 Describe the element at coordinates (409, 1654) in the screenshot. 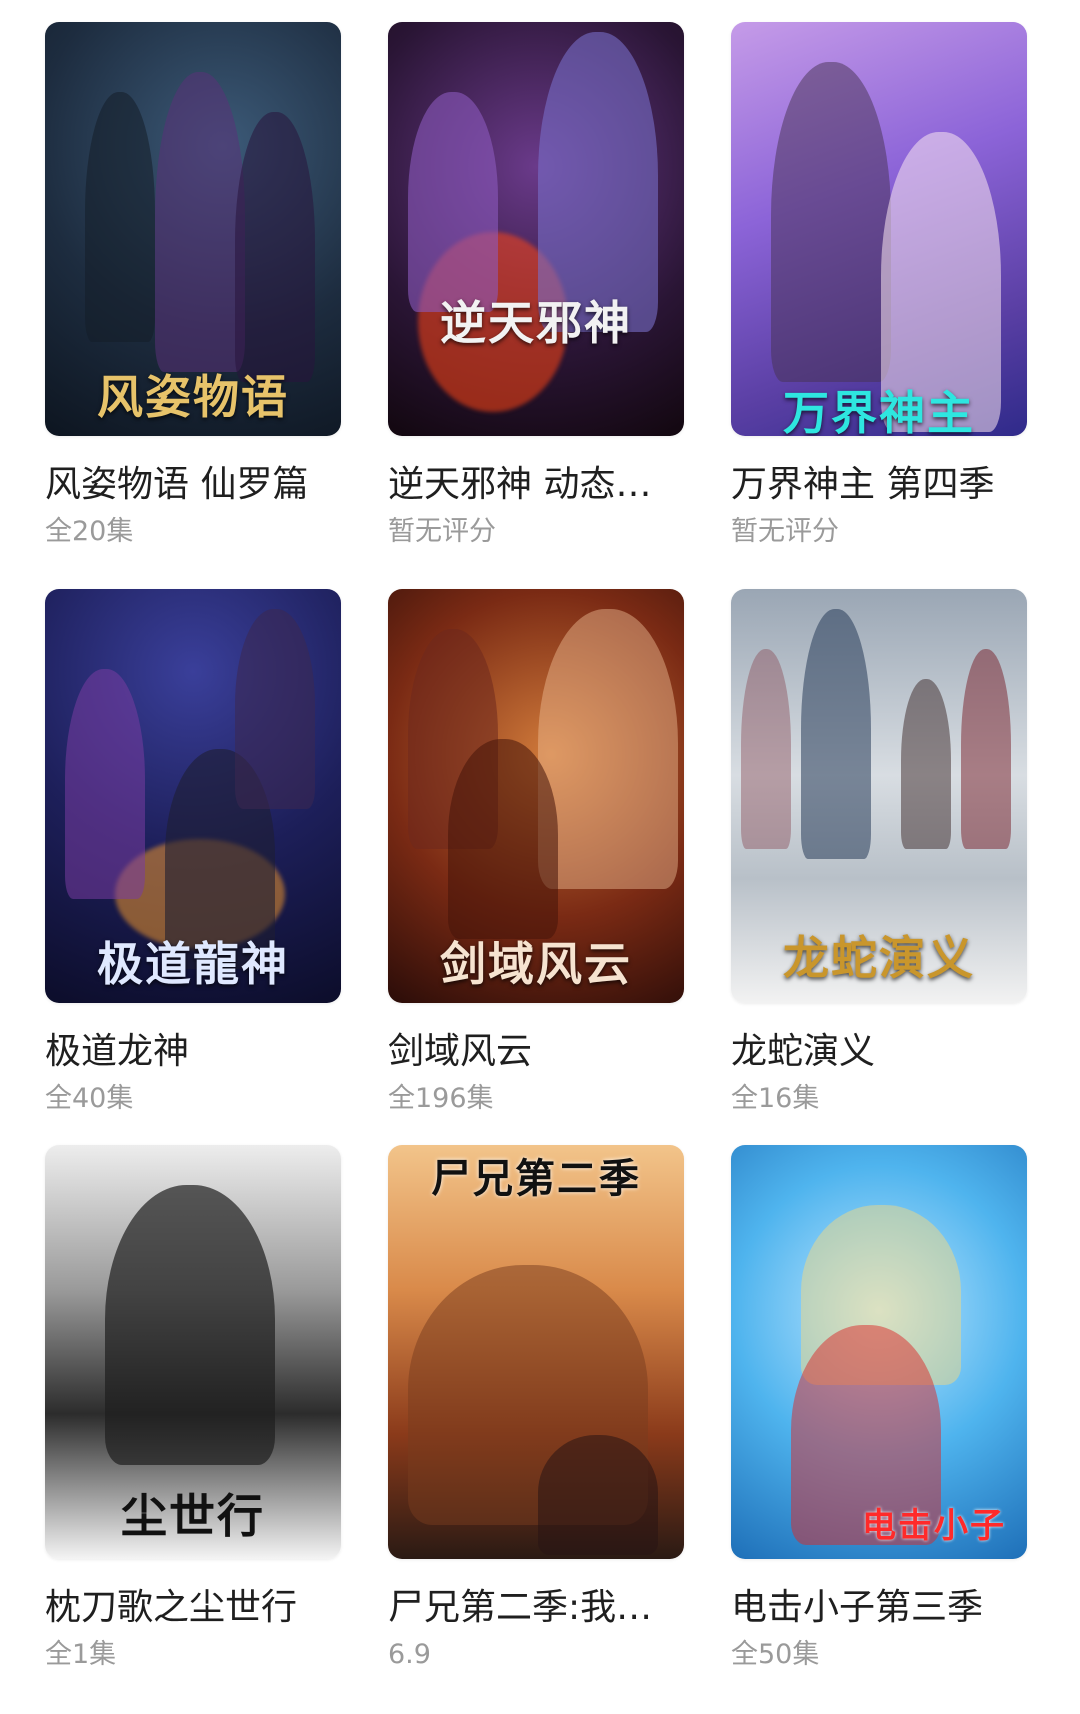

I see `rating-text: 6.9` at that location.